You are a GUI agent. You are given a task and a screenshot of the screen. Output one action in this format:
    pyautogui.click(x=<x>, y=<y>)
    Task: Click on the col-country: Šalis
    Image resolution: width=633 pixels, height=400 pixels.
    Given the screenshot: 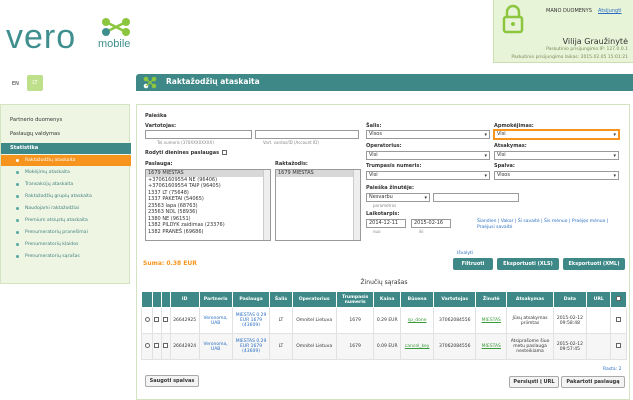 What is the action you would take?
    pyautogui.click(x=281, y=299)
    